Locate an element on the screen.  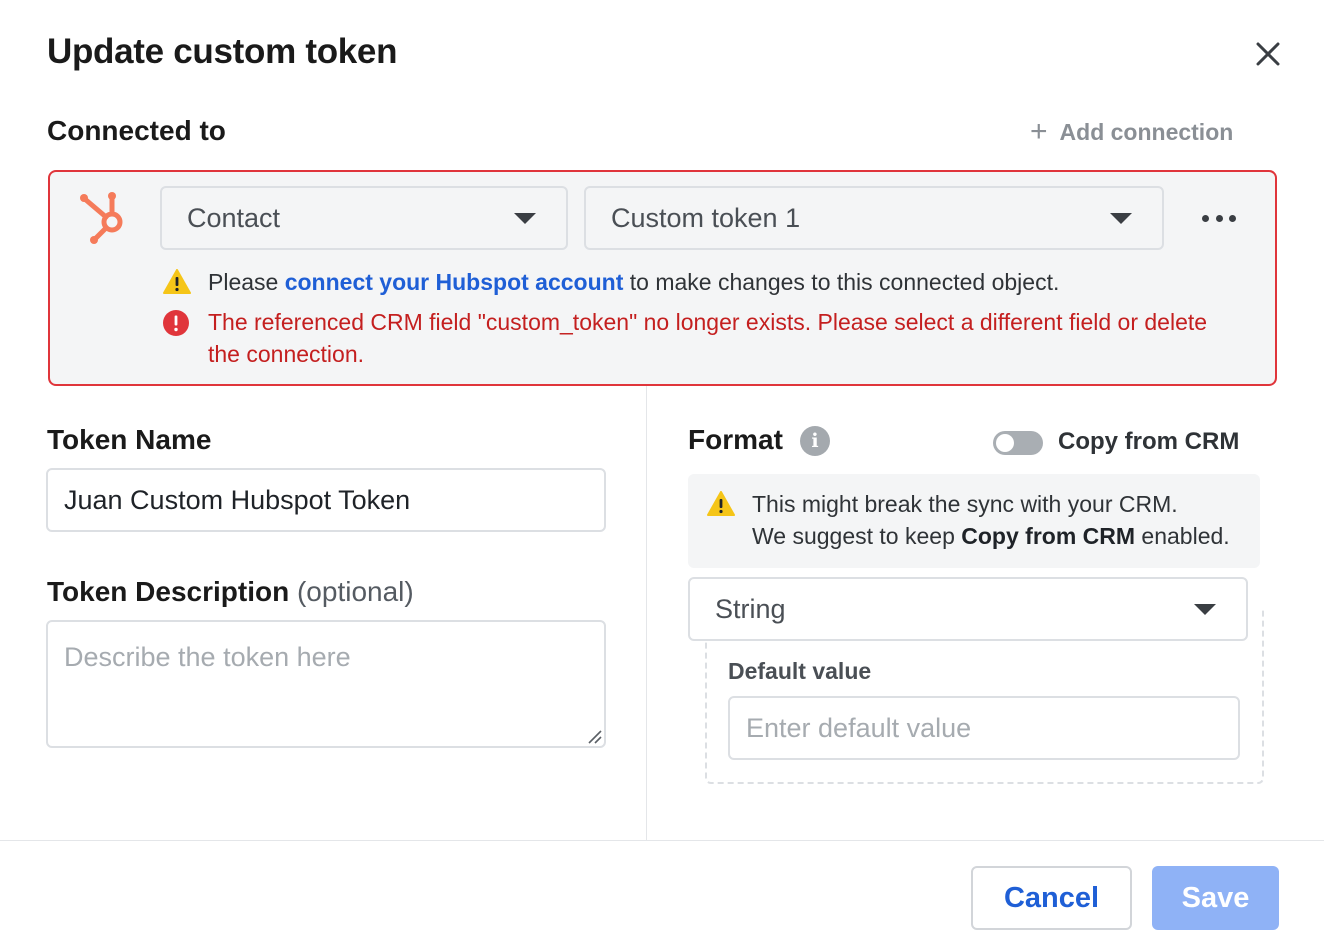
format-warning-line1: This might break the sync with your CRM. is located at coordinates (965, 504).